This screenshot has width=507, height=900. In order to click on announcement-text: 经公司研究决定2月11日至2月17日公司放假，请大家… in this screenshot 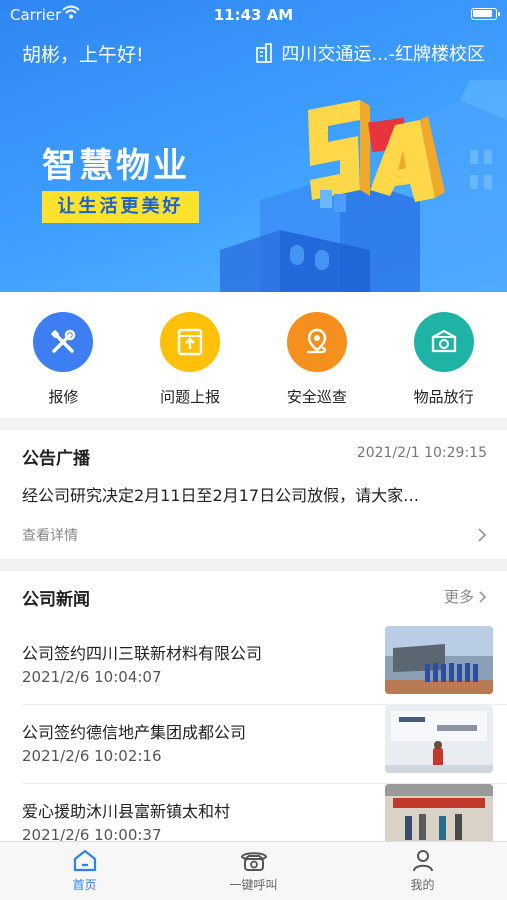, I will do `click(221, 495)`.